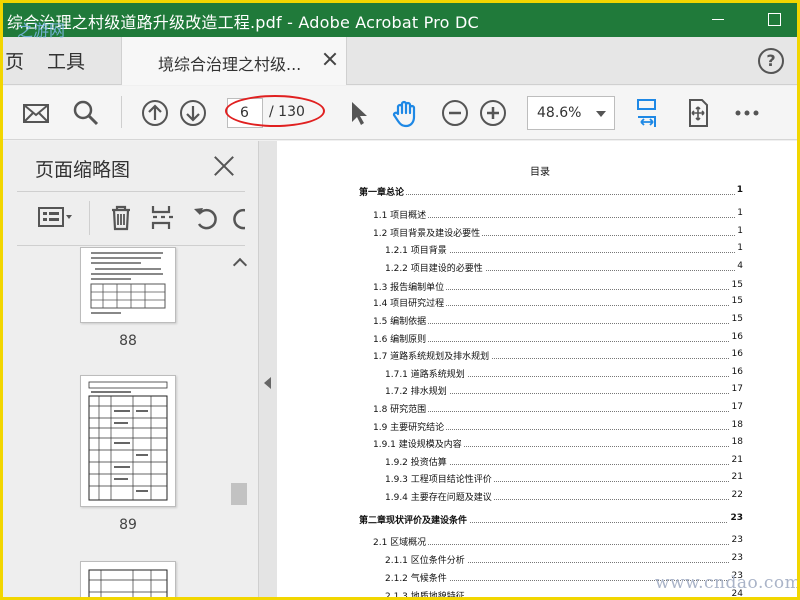 This screenshot has width=800, height=600. Describe the element at coordinates (564, 268) in the screenshot. I see `toc-entry: 1.2.2 项目建设的必要性 4` at that location.